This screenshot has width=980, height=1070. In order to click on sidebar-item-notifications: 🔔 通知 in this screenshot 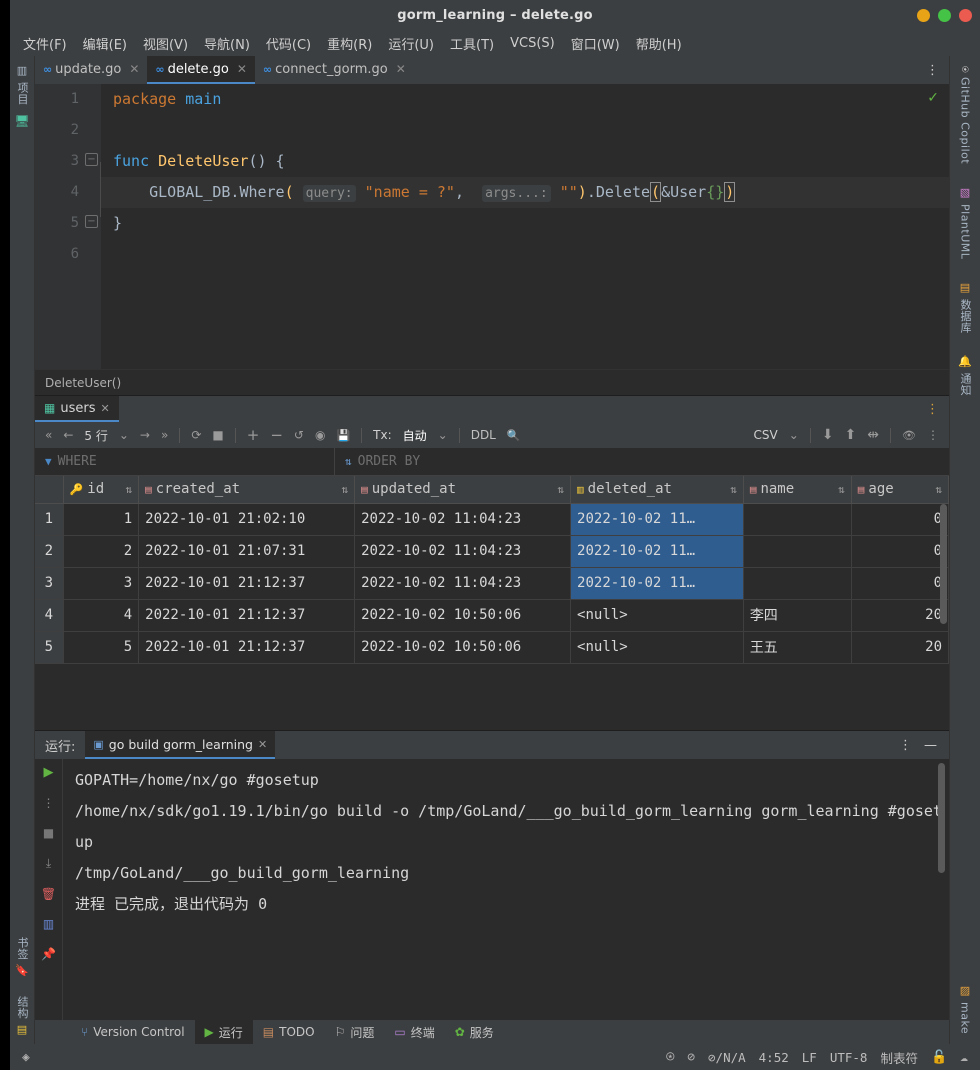, I will do `click(965, 375)`.